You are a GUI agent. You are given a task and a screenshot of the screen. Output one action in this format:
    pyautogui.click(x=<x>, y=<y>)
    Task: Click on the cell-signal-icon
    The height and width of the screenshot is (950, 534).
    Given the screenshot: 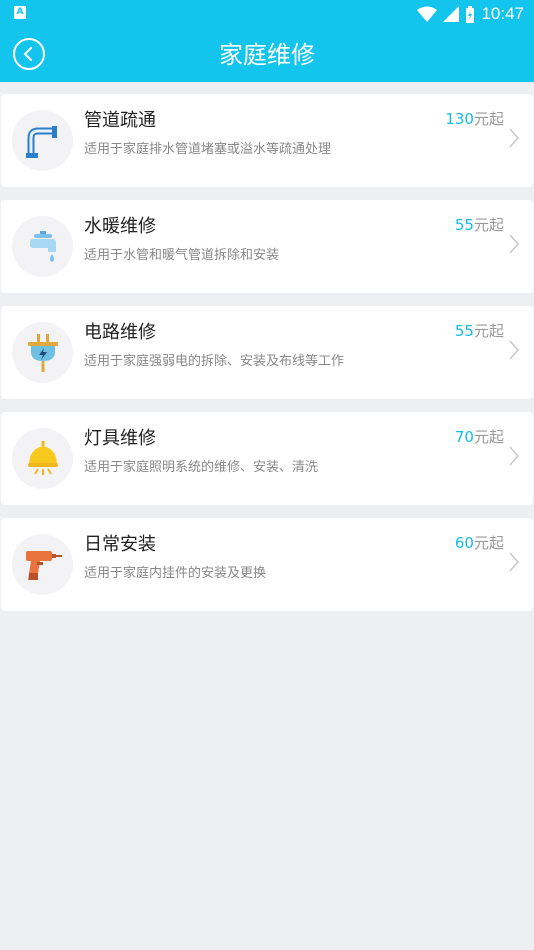 What is the action you would take?
    pyautogui.click(x=451, y=14)
    